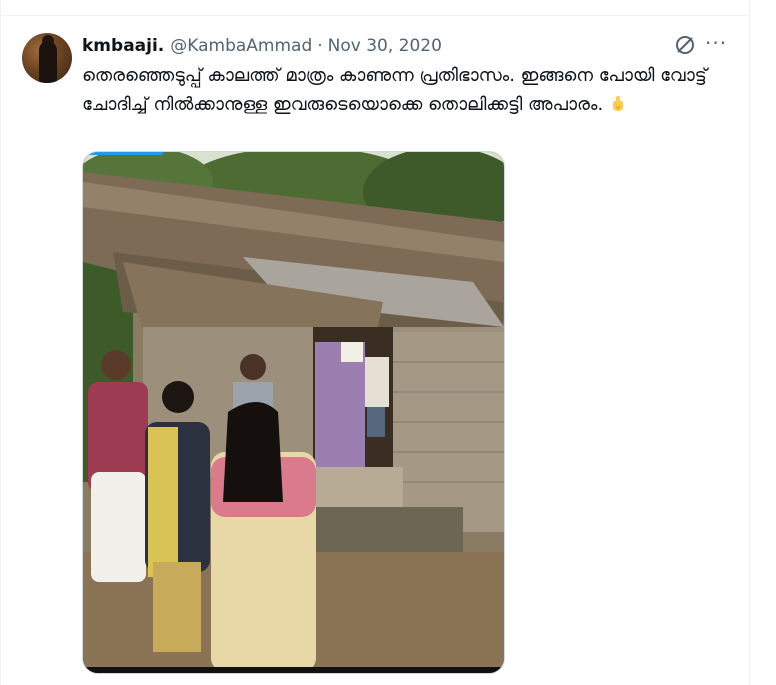 The image size is (776, 685). What do you see at coordinates (685, 45) in the screenshot?
I see `grok-icon` at bounding box center [685, 45].